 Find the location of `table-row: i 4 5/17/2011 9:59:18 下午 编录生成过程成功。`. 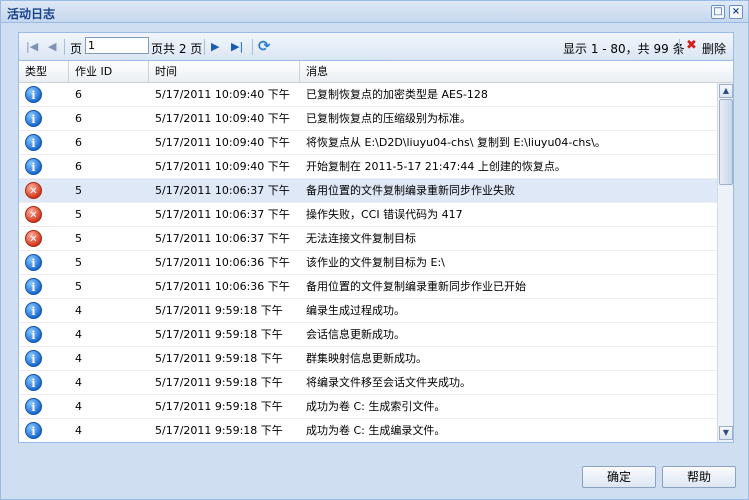

table-row: i 4 5/17/2011 9:59:18 下午 编录生成过程成功。 is located at coordinates (368, 311).